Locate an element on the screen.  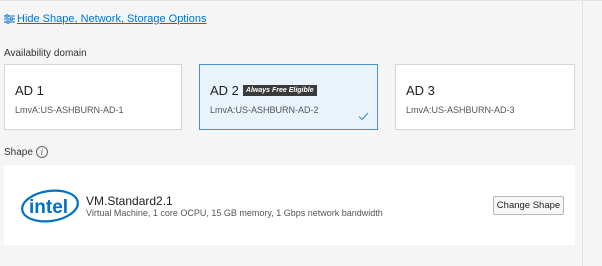
ad-card-name: AD 3 is located at coordinates (420, 90).